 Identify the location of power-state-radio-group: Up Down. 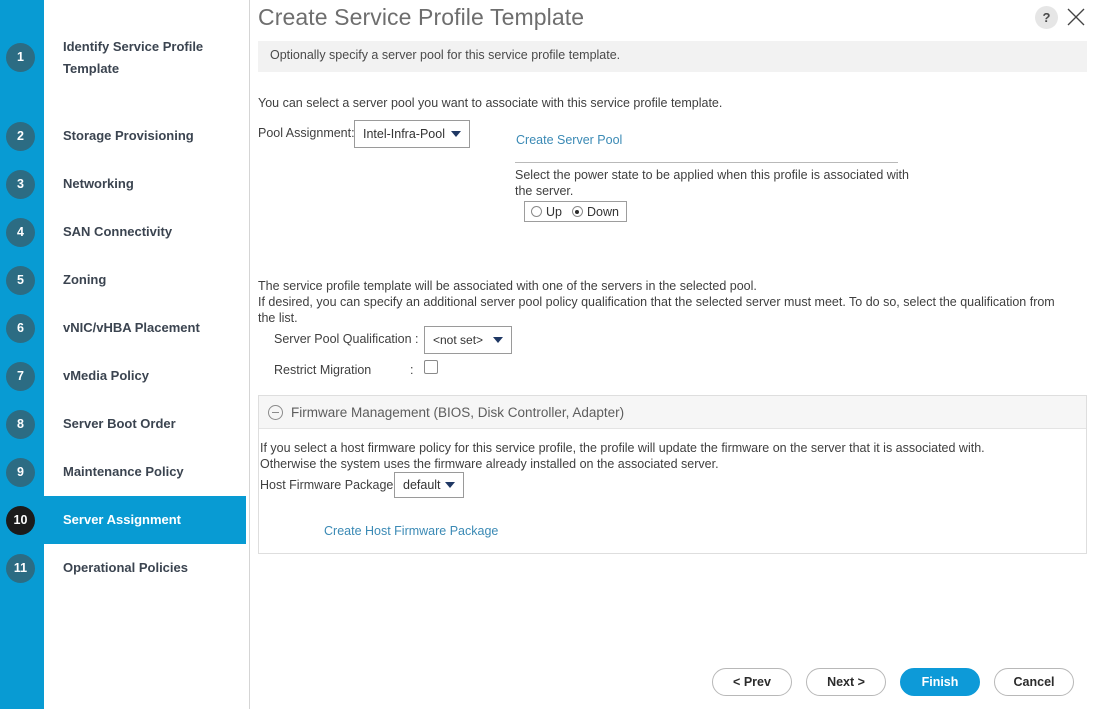
(575, 211).